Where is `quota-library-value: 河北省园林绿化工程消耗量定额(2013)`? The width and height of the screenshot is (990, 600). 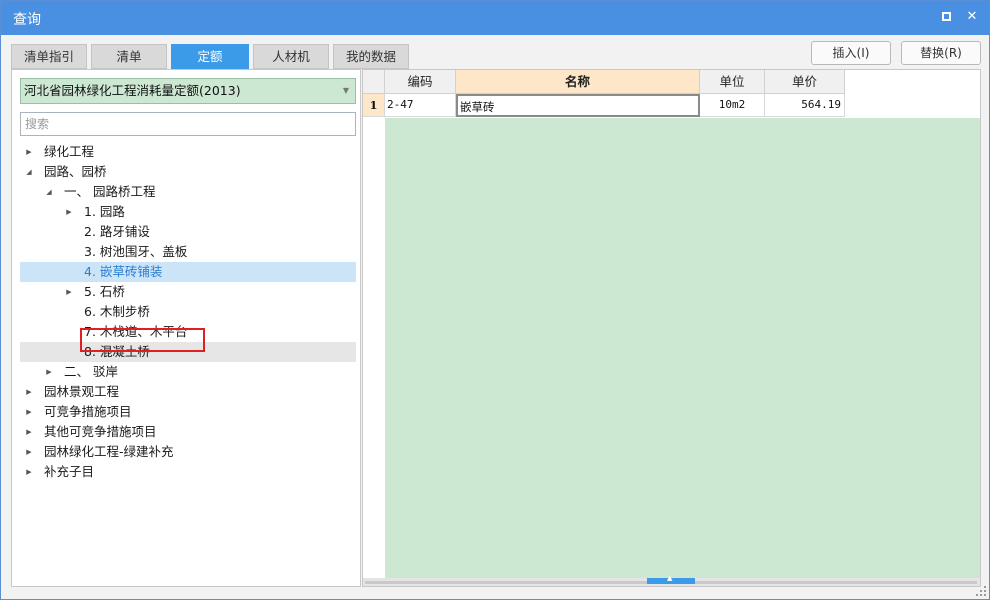
quota-library-value: 河北省园林绿化工程消耗量定额(2013) is located at coordinates (132, 90).